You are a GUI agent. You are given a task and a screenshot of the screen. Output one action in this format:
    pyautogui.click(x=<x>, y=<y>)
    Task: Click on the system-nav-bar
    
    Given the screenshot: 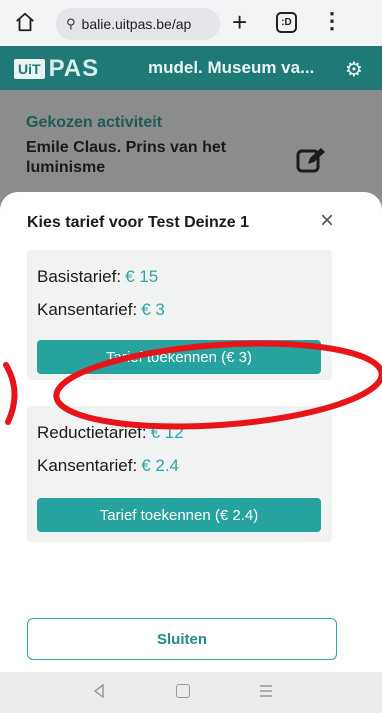 What is the action you would take?
    pyautogui.click(x=191, y=692)
    